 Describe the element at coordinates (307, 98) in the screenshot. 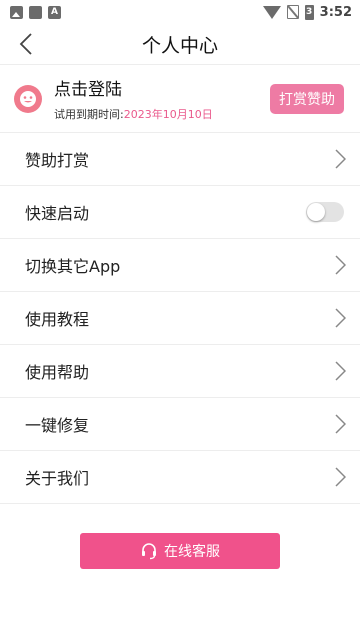

I see `reward-button: 打赏赞助` at that location.